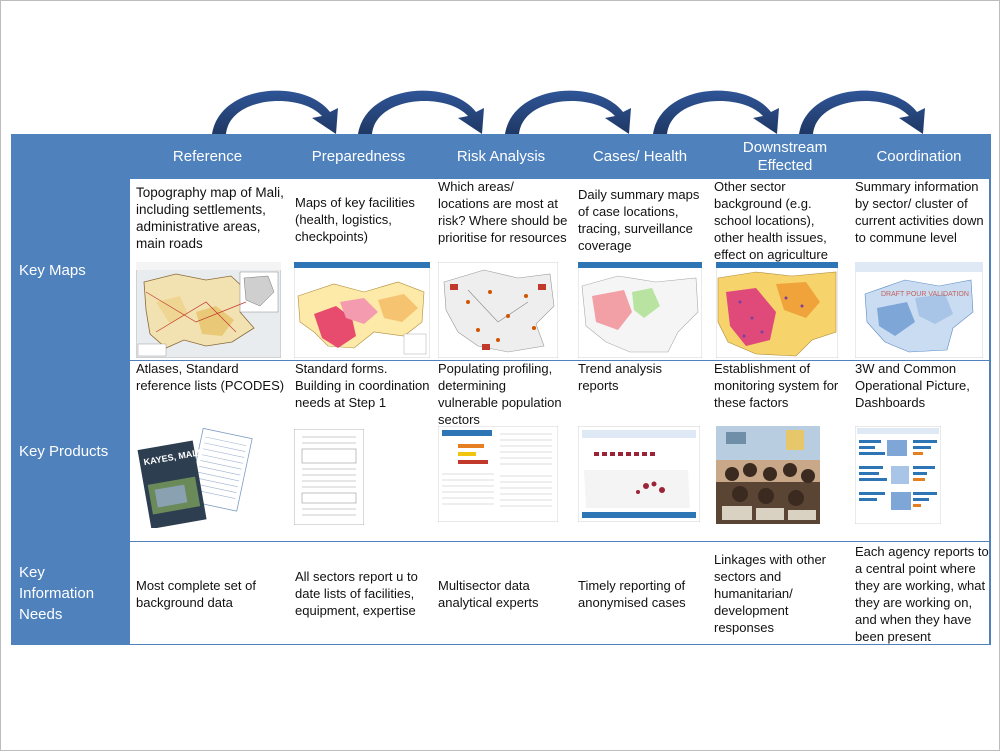  Describe the element at coordinates (639, 474) in the screenshot. I see `thumbnail-trend-report` at that location.